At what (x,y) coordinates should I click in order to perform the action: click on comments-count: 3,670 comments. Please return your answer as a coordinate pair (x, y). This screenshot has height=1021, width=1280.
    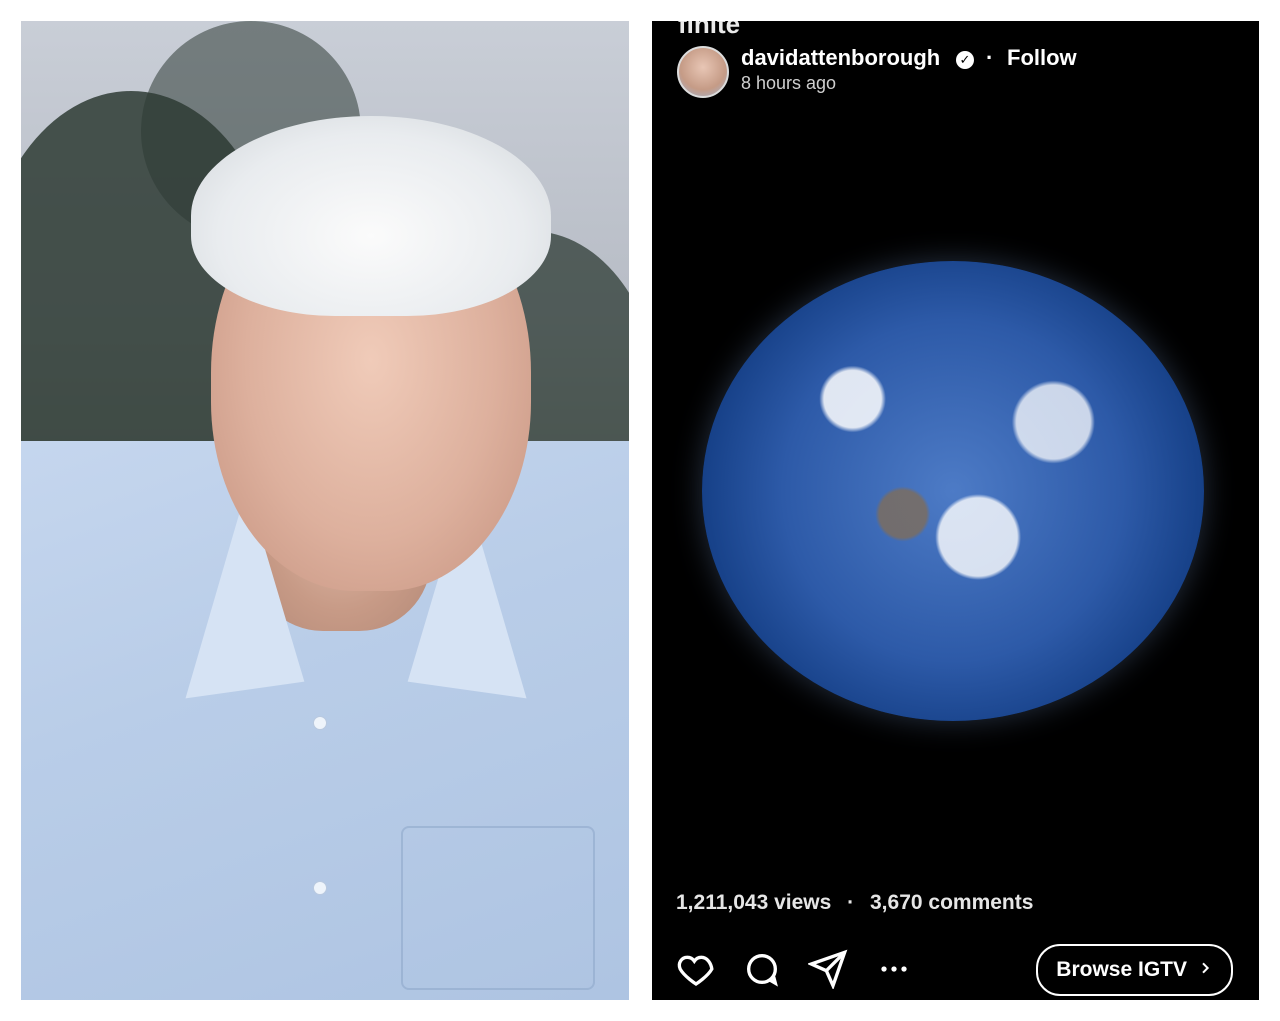
    Looking at the image, I should click on (951, 902).